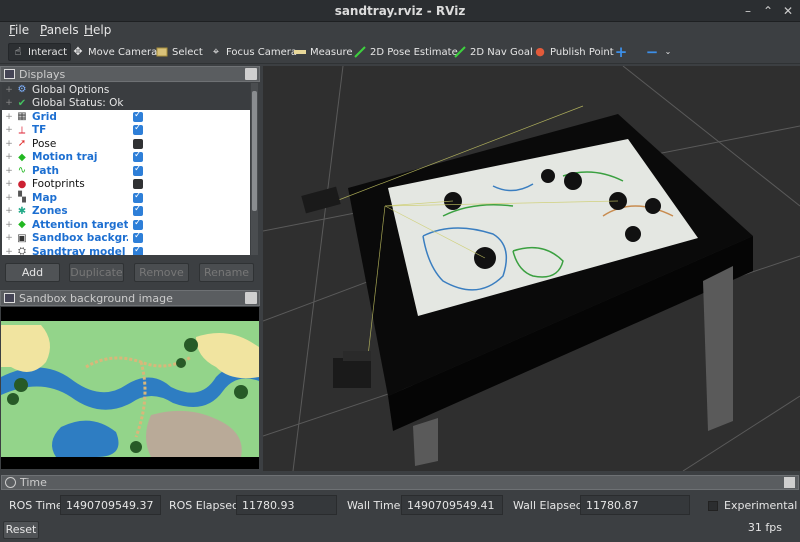 This screenshot has height=542, width=800. I want to click on display-item-label: Grid, so click(44, 116).